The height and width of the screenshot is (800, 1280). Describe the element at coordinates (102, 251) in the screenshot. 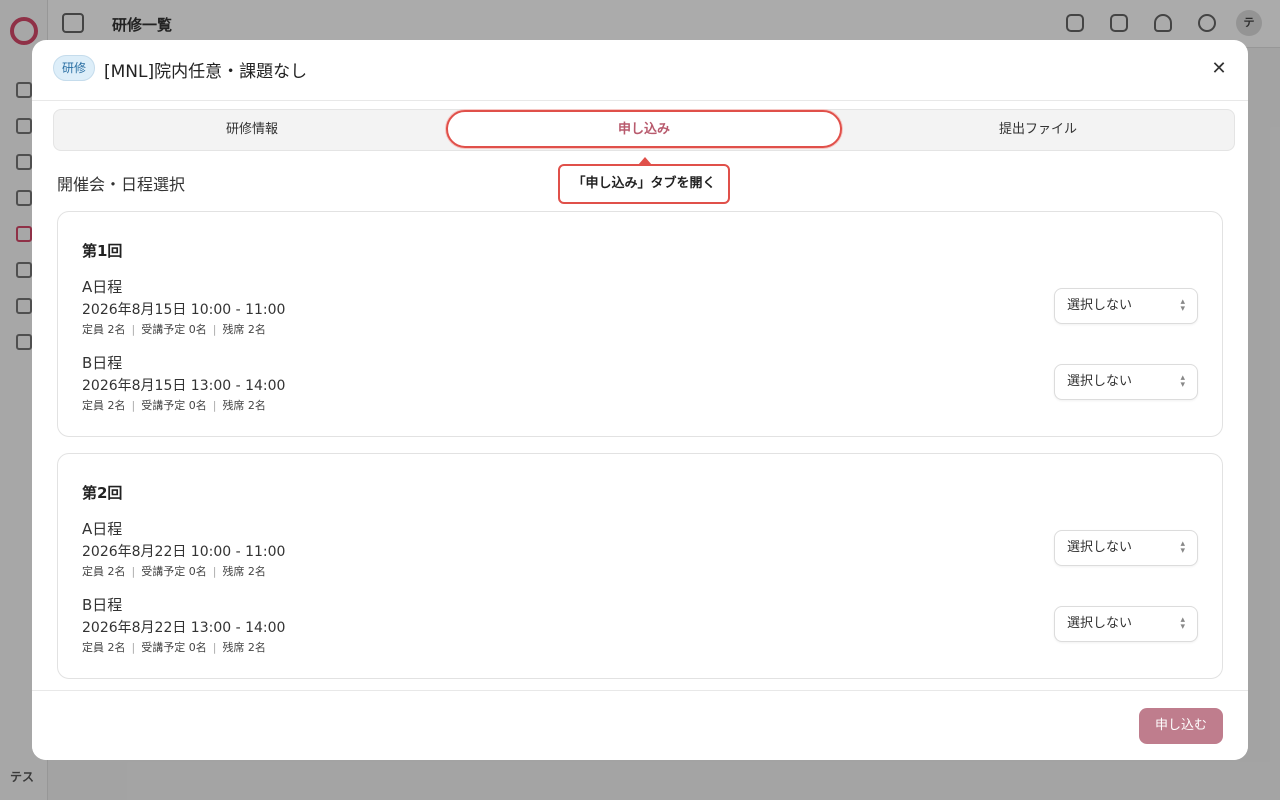

I see `session-name: 第1回` at that location.